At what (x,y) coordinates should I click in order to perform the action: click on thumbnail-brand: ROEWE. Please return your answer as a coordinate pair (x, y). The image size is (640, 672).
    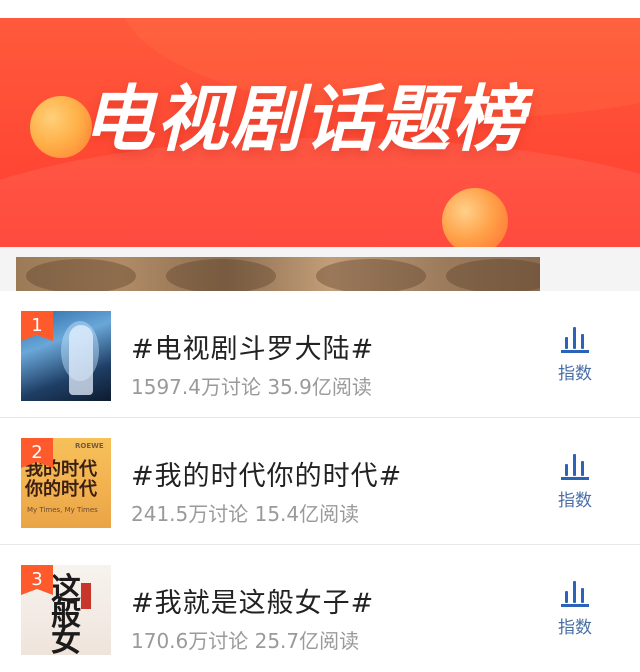
    Looking at the image, I should click on (89, 446).